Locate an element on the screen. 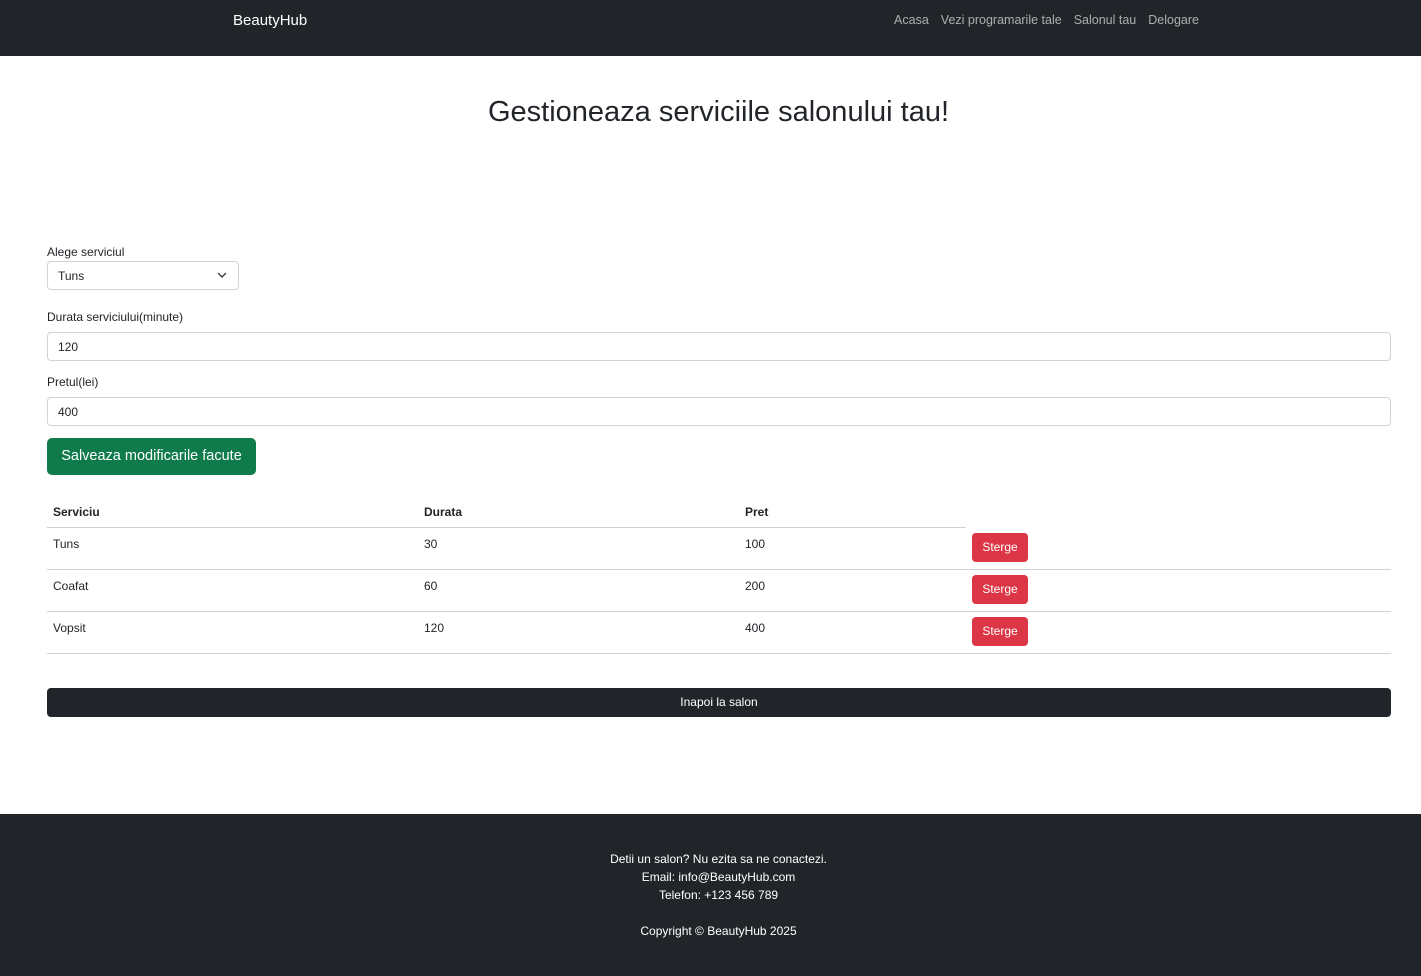 The width and height of the screenshot is (1421, 976). footer-email: Email: info@BeautyHub.com is located at coordinates (718, 877).